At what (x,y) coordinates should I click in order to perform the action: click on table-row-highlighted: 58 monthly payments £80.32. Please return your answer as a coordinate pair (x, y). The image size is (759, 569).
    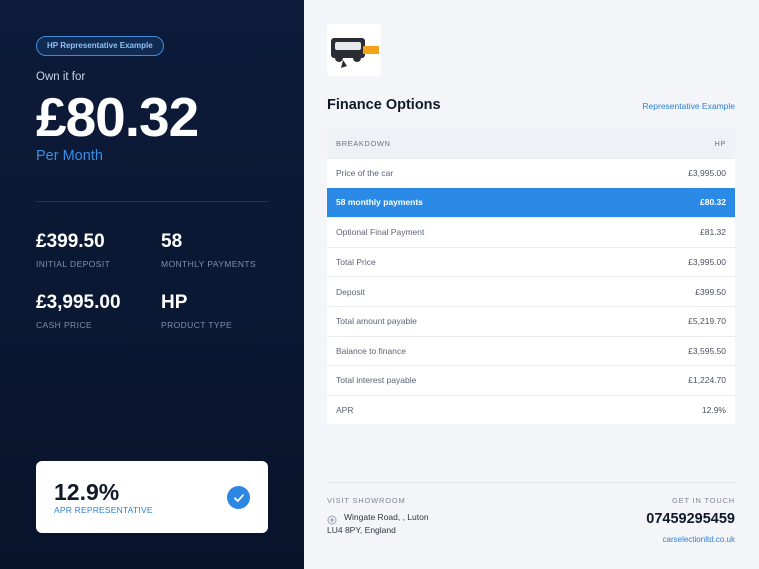
    Looking at the image, I should click on (531, 202).